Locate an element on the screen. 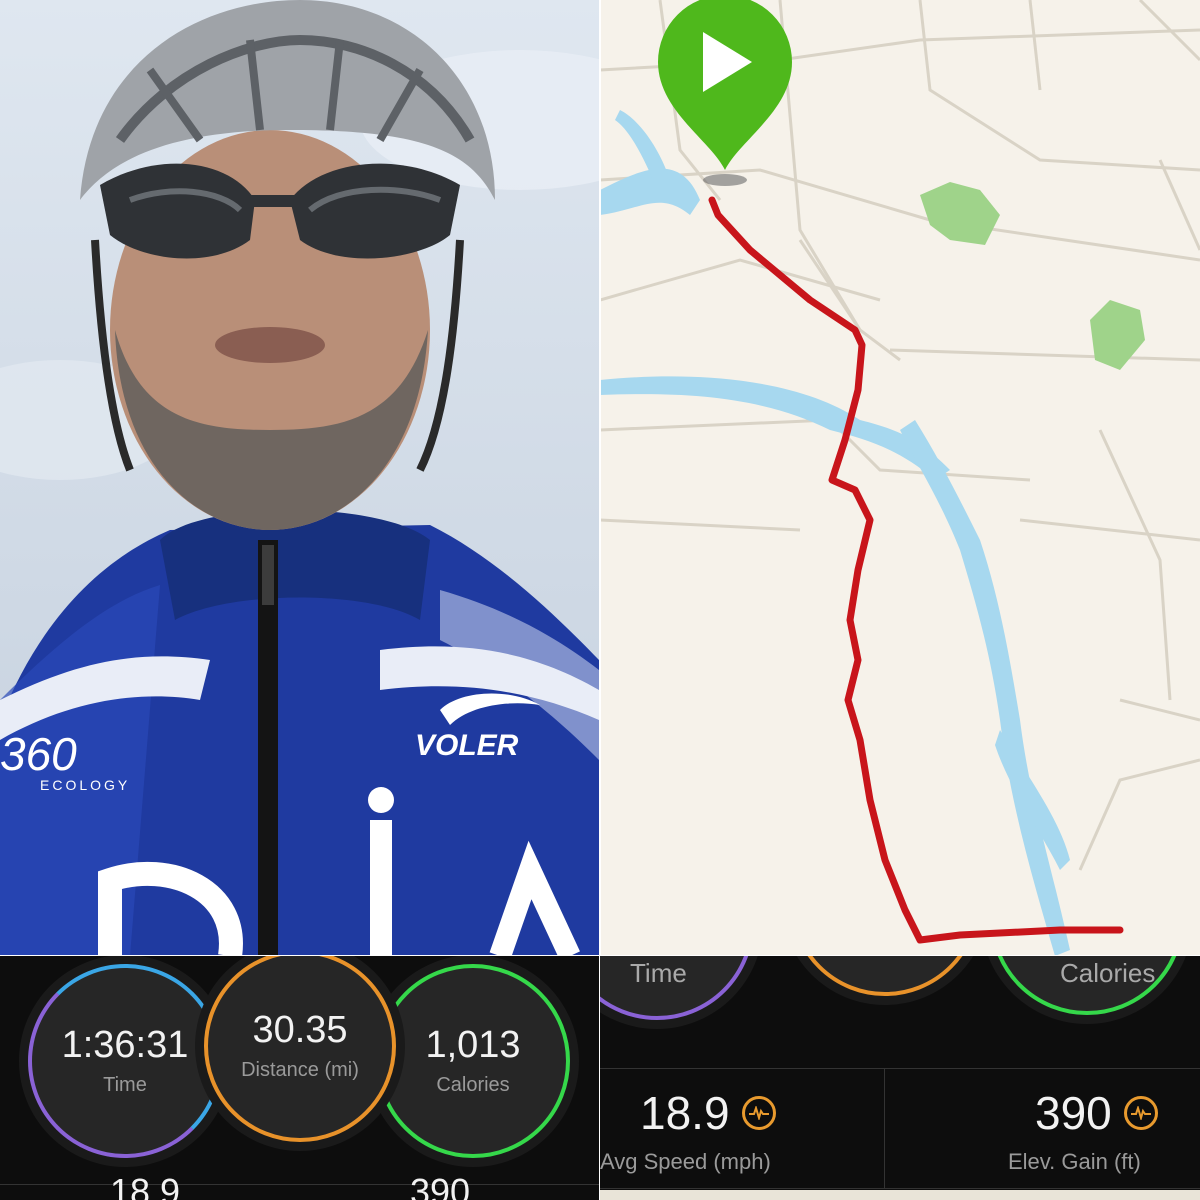  map-strip is located at coordinates (900, 1195).